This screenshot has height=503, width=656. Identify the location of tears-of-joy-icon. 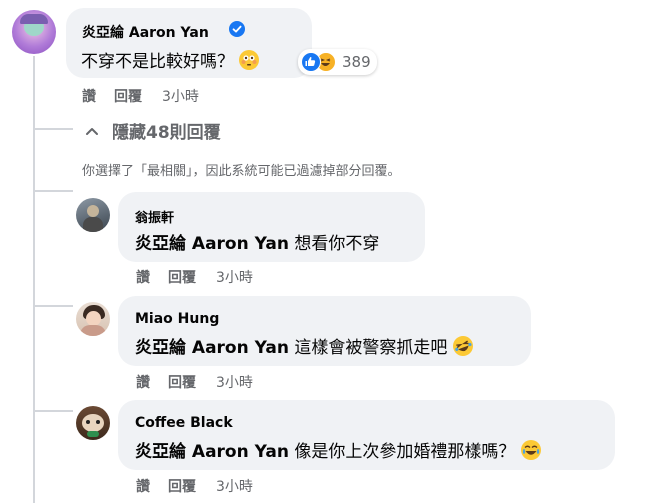
(530, 450).